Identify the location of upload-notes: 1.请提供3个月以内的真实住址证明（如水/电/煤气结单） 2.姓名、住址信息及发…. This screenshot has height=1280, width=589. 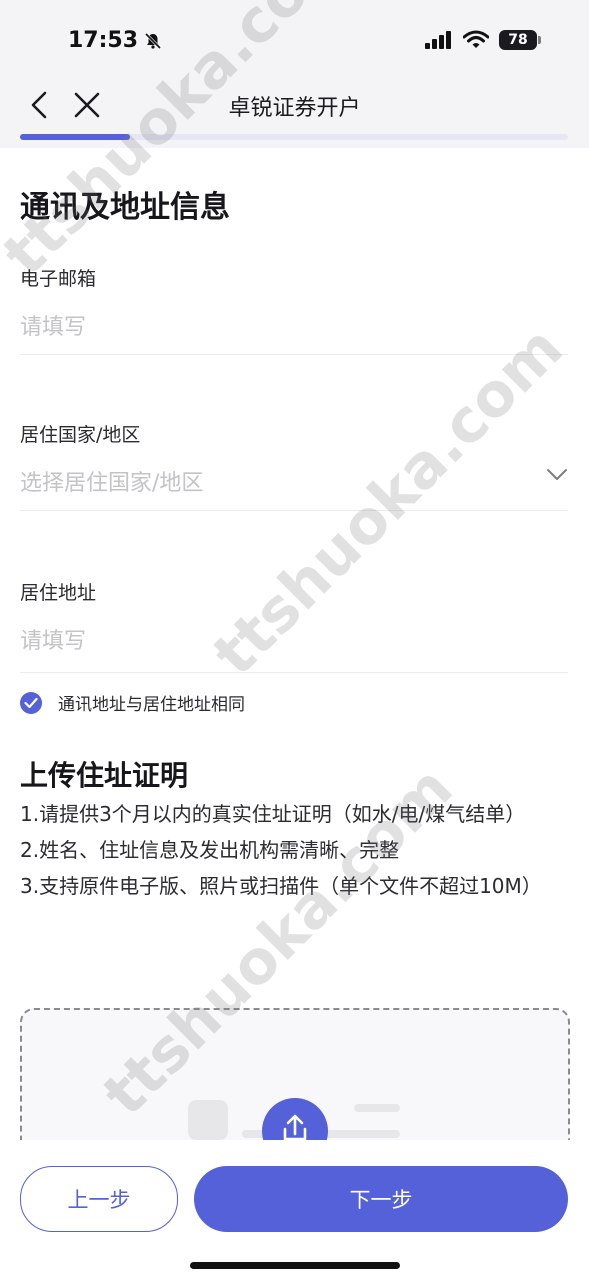
(285, 850).